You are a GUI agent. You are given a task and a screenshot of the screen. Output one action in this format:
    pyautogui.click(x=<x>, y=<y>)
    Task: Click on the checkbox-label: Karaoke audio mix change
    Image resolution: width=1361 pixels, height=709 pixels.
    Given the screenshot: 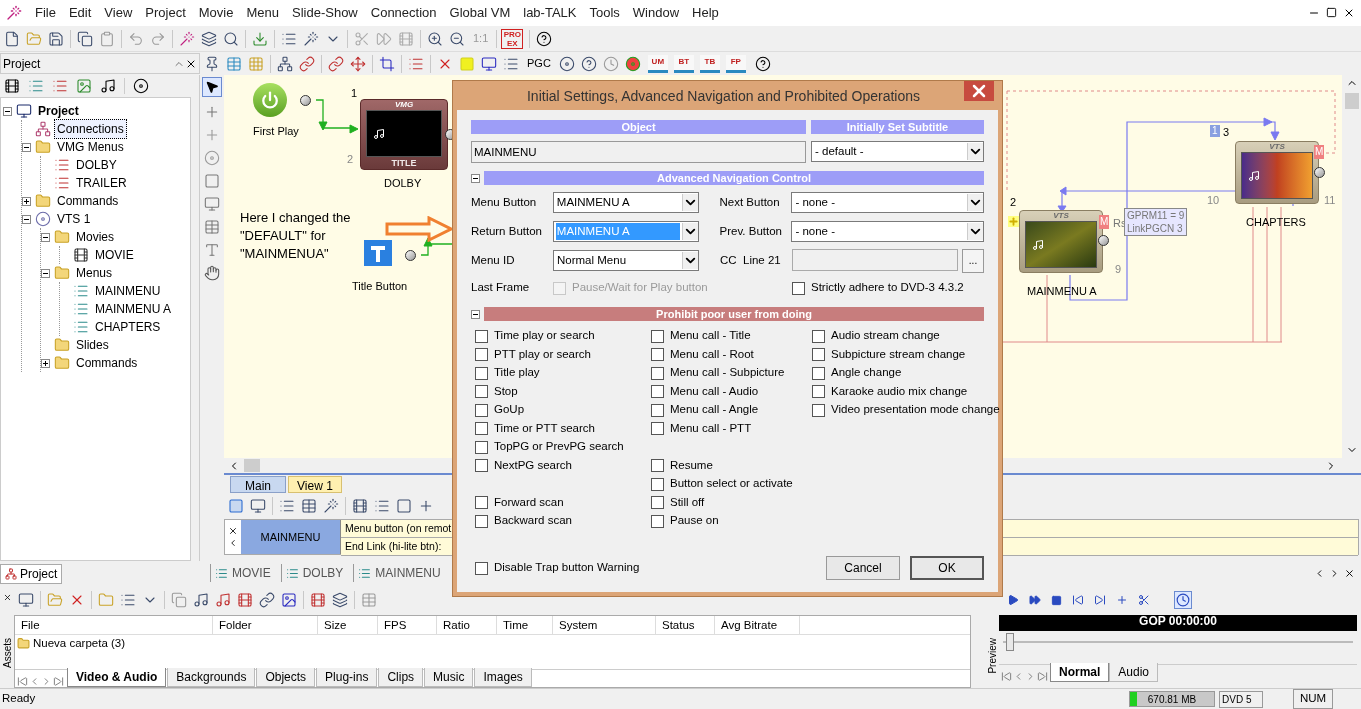 What is the action you would take?
    pyautogui.click(x=899, y=391)
    